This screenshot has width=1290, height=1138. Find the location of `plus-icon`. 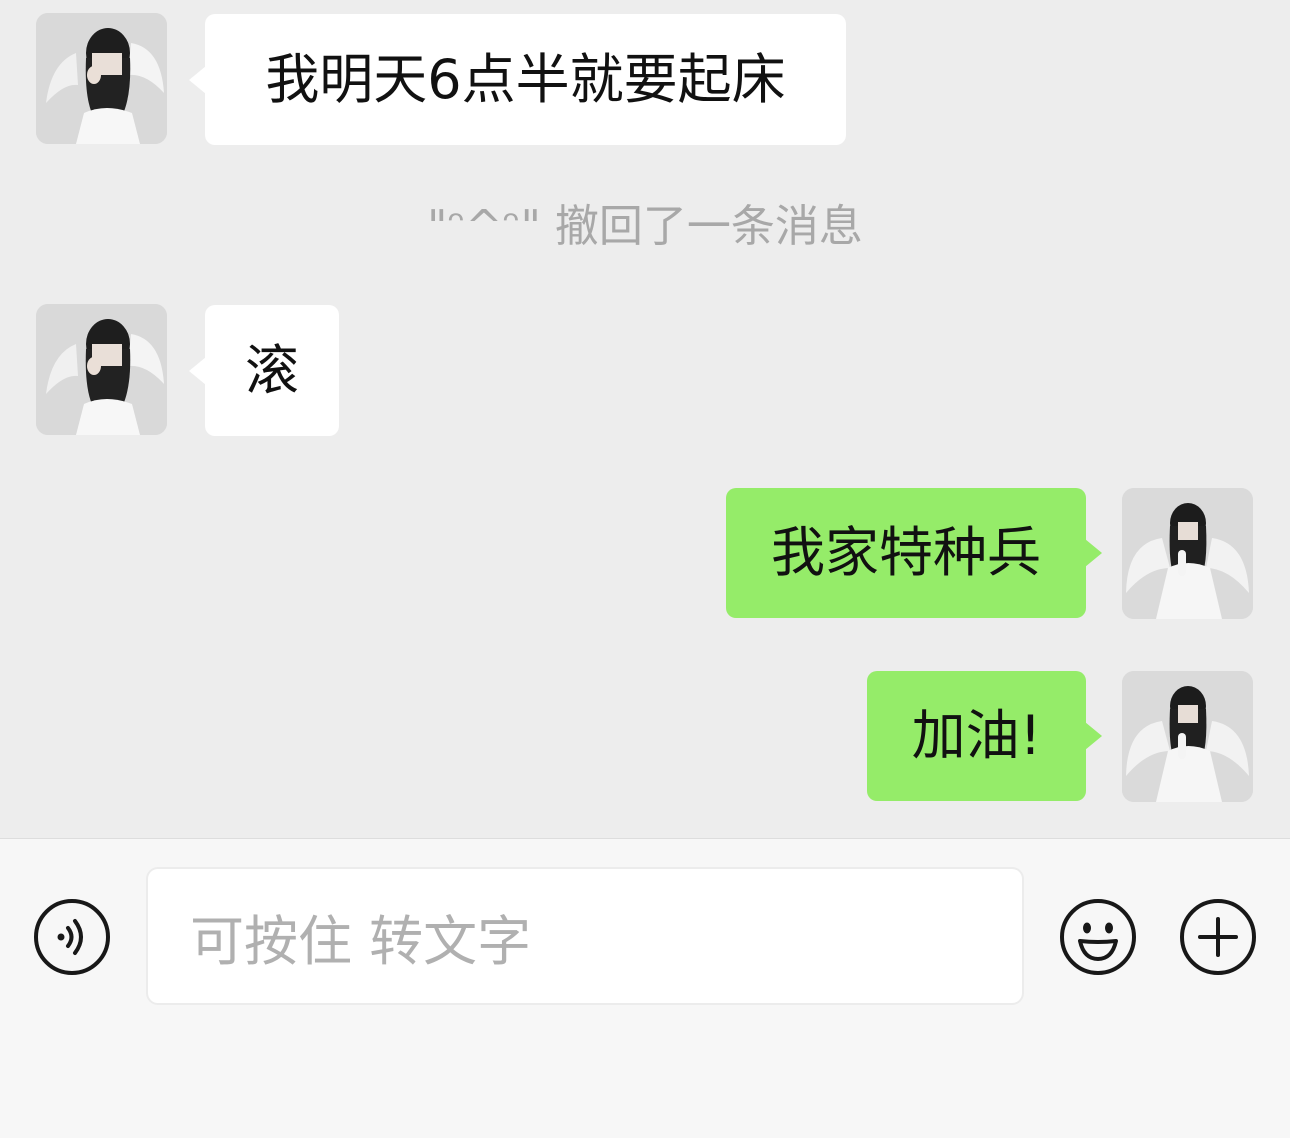

plus-icon is located at coordinates (1218, 937).